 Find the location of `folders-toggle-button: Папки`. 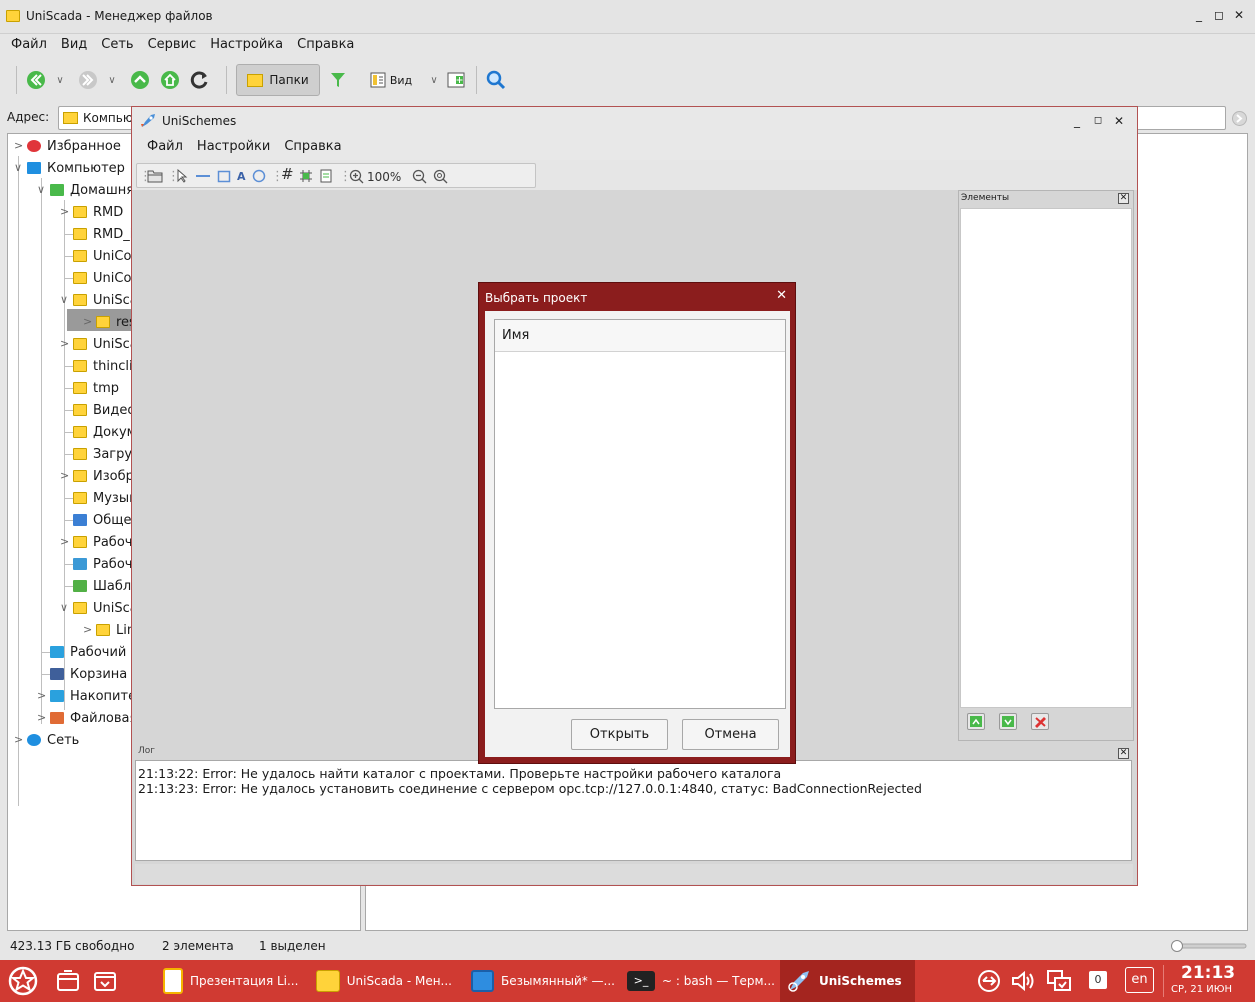

folders-toggle-button: Папки is located at coordinates (278, 80).